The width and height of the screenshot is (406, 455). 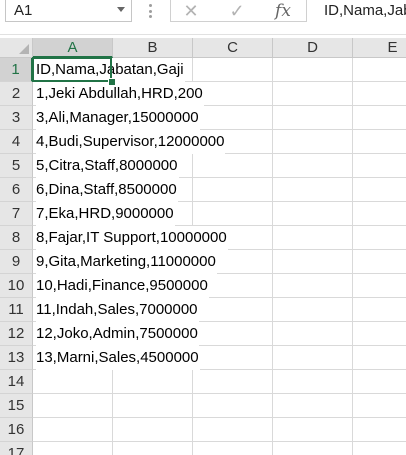 I want to click on row-header: 8, so click(x=16, y=238).